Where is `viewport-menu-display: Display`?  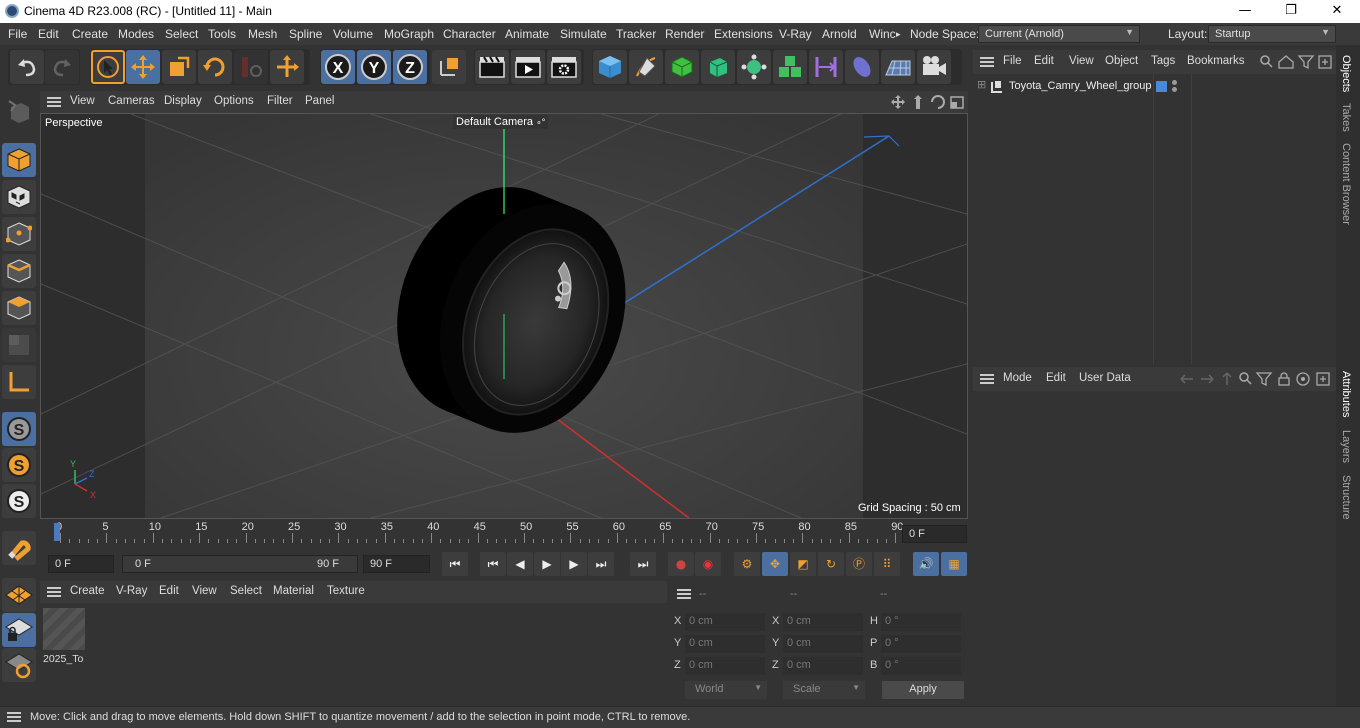 viewport-menu-display: Display is located at coordinates (183, 101).